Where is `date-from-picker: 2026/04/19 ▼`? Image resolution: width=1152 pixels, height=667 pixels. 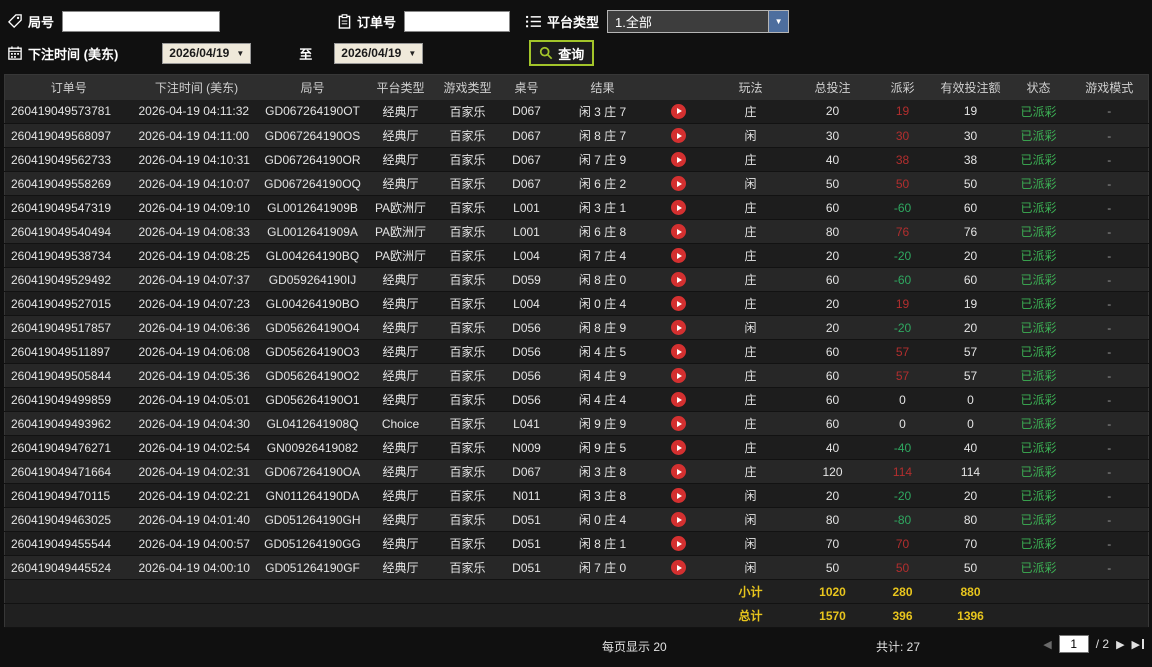 date-from-picker: 2026/04/19 ▼ is located at coordinates (207, 53).